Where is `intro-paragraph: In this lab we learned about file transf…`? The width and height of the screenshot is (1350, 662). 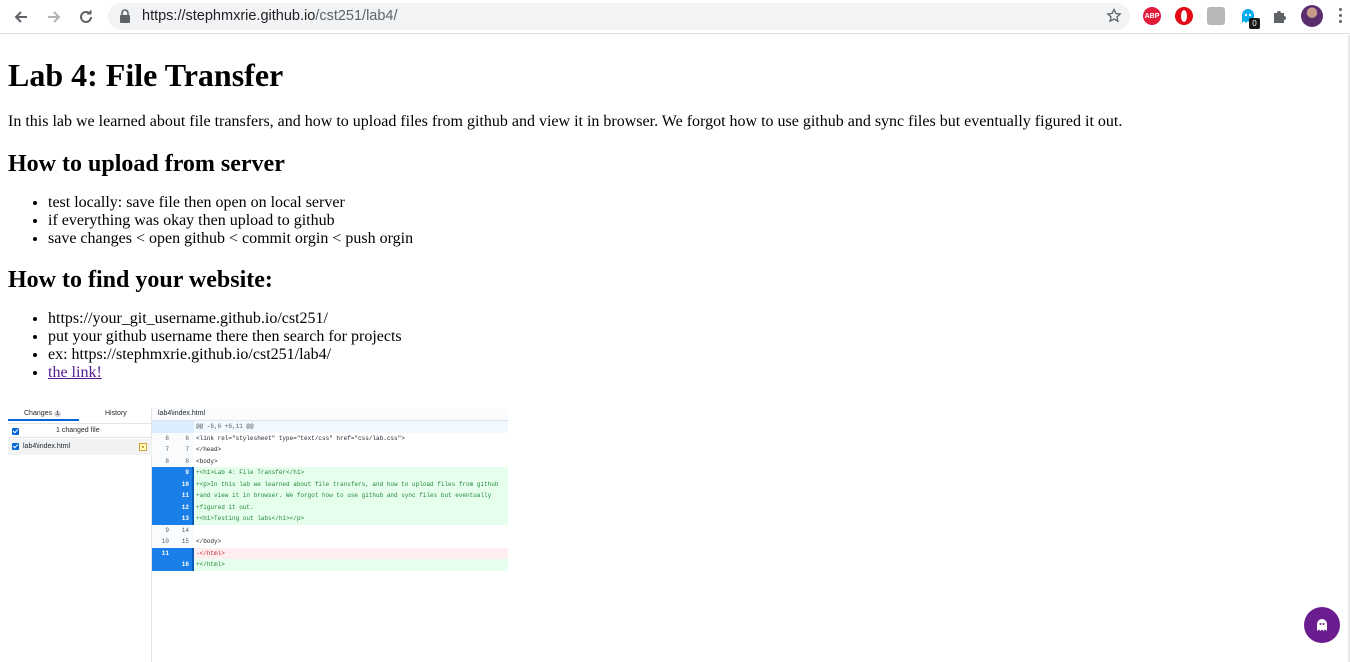 intro-paragraph: In this lab we learned about file transf… is located at coordinates (565, 121).